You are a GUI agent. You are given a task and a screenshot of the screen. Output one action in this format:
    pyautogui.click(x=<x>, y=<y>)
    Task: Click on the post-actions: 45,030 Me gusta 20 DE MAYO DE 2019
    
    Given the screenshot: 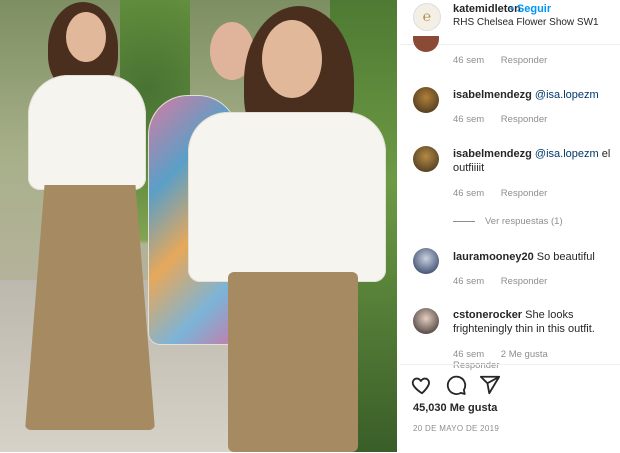 What is the action you would take?
    pyautogui.click(x=510, y=408)
    